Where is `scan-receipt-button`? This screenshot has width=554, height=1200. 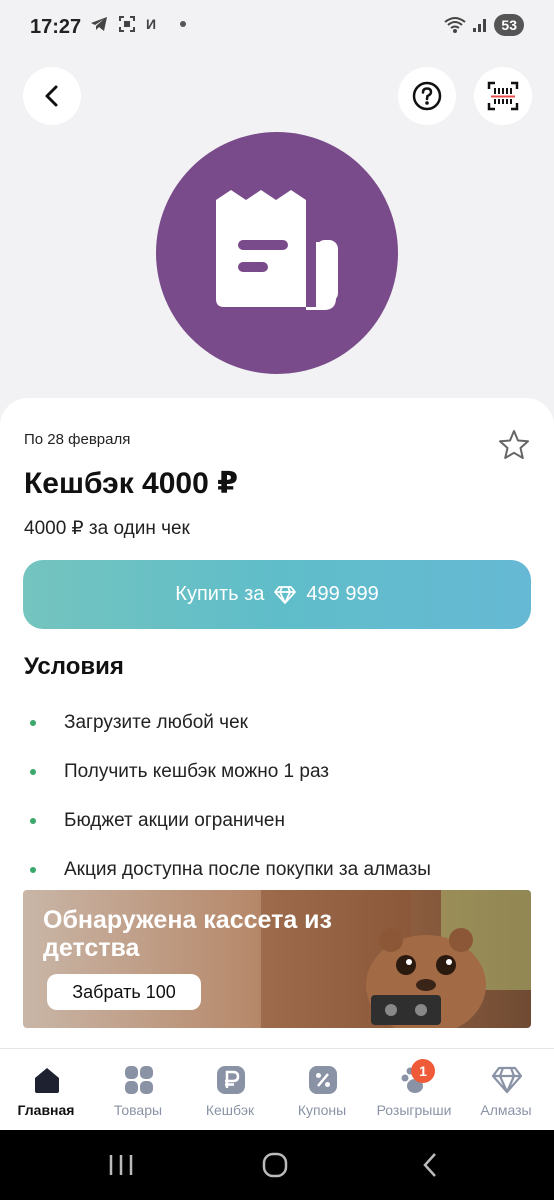 scan-receipt-button is located at coordinates (503, 96).